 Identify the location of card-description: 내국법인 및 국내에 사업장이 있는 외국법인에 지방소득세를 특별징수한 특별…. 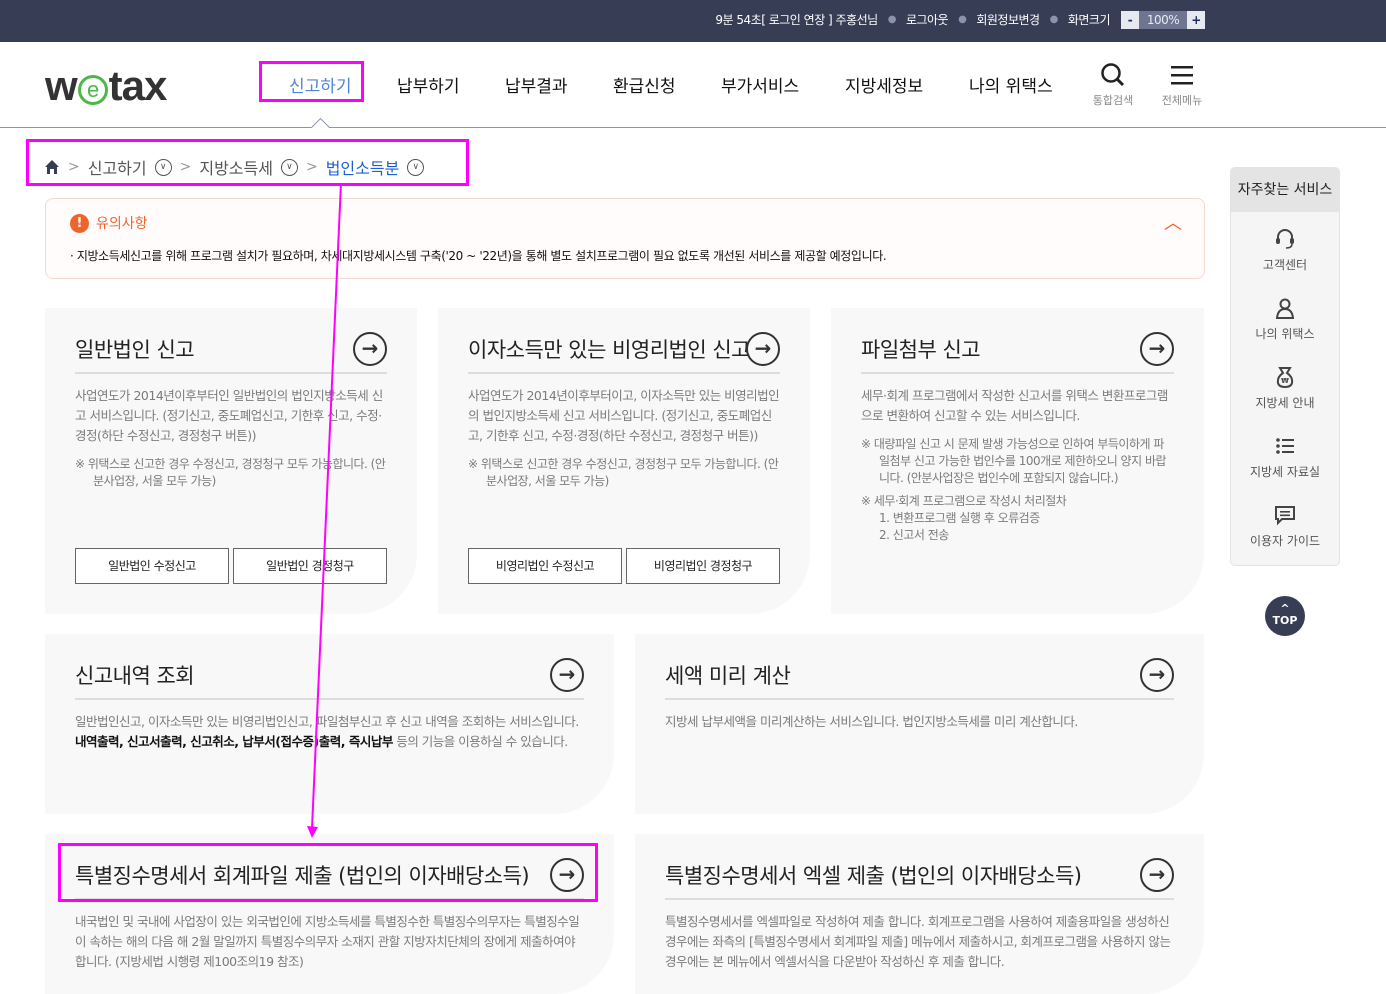
(327, 941).